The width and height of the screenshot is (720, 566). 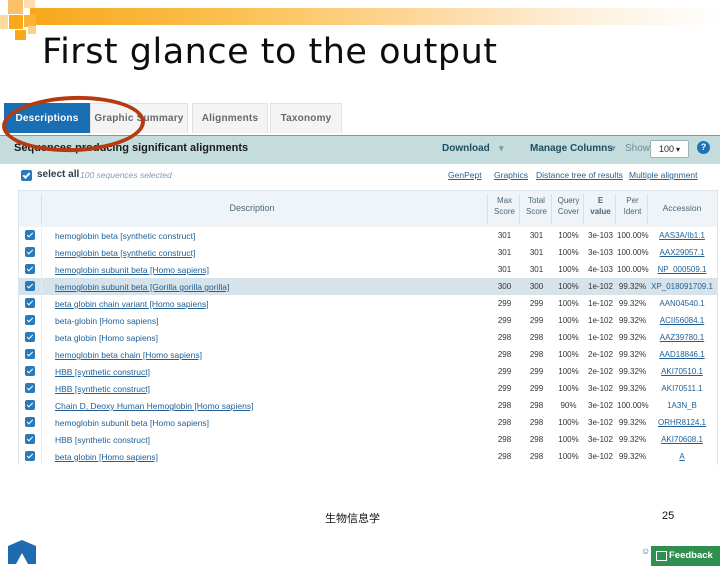 I want to click on row-max-score: 298, so click(x=504, y=456).